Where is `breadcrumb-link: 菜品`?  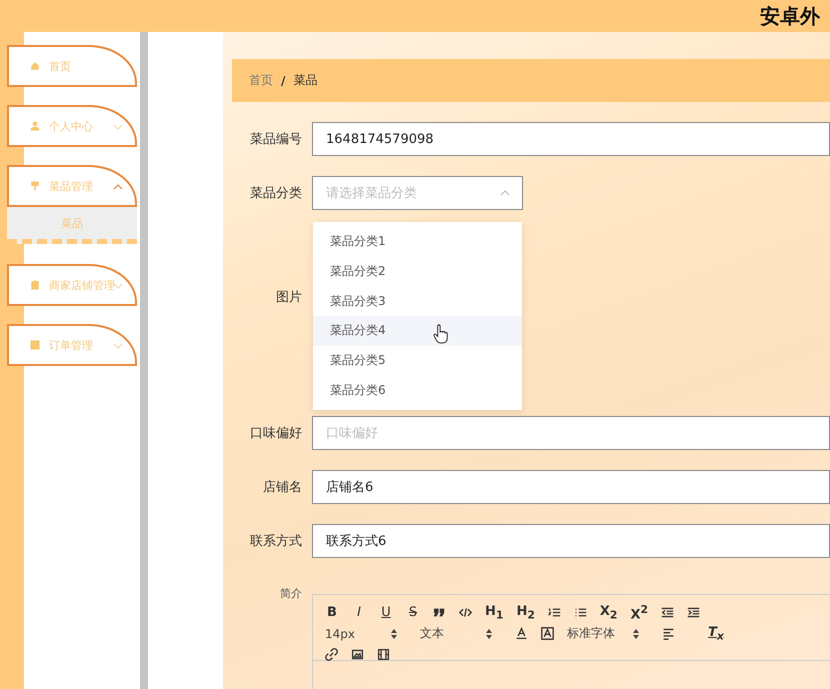
breadcrumb-link: 菜品 is located at coordinates (305, 80).